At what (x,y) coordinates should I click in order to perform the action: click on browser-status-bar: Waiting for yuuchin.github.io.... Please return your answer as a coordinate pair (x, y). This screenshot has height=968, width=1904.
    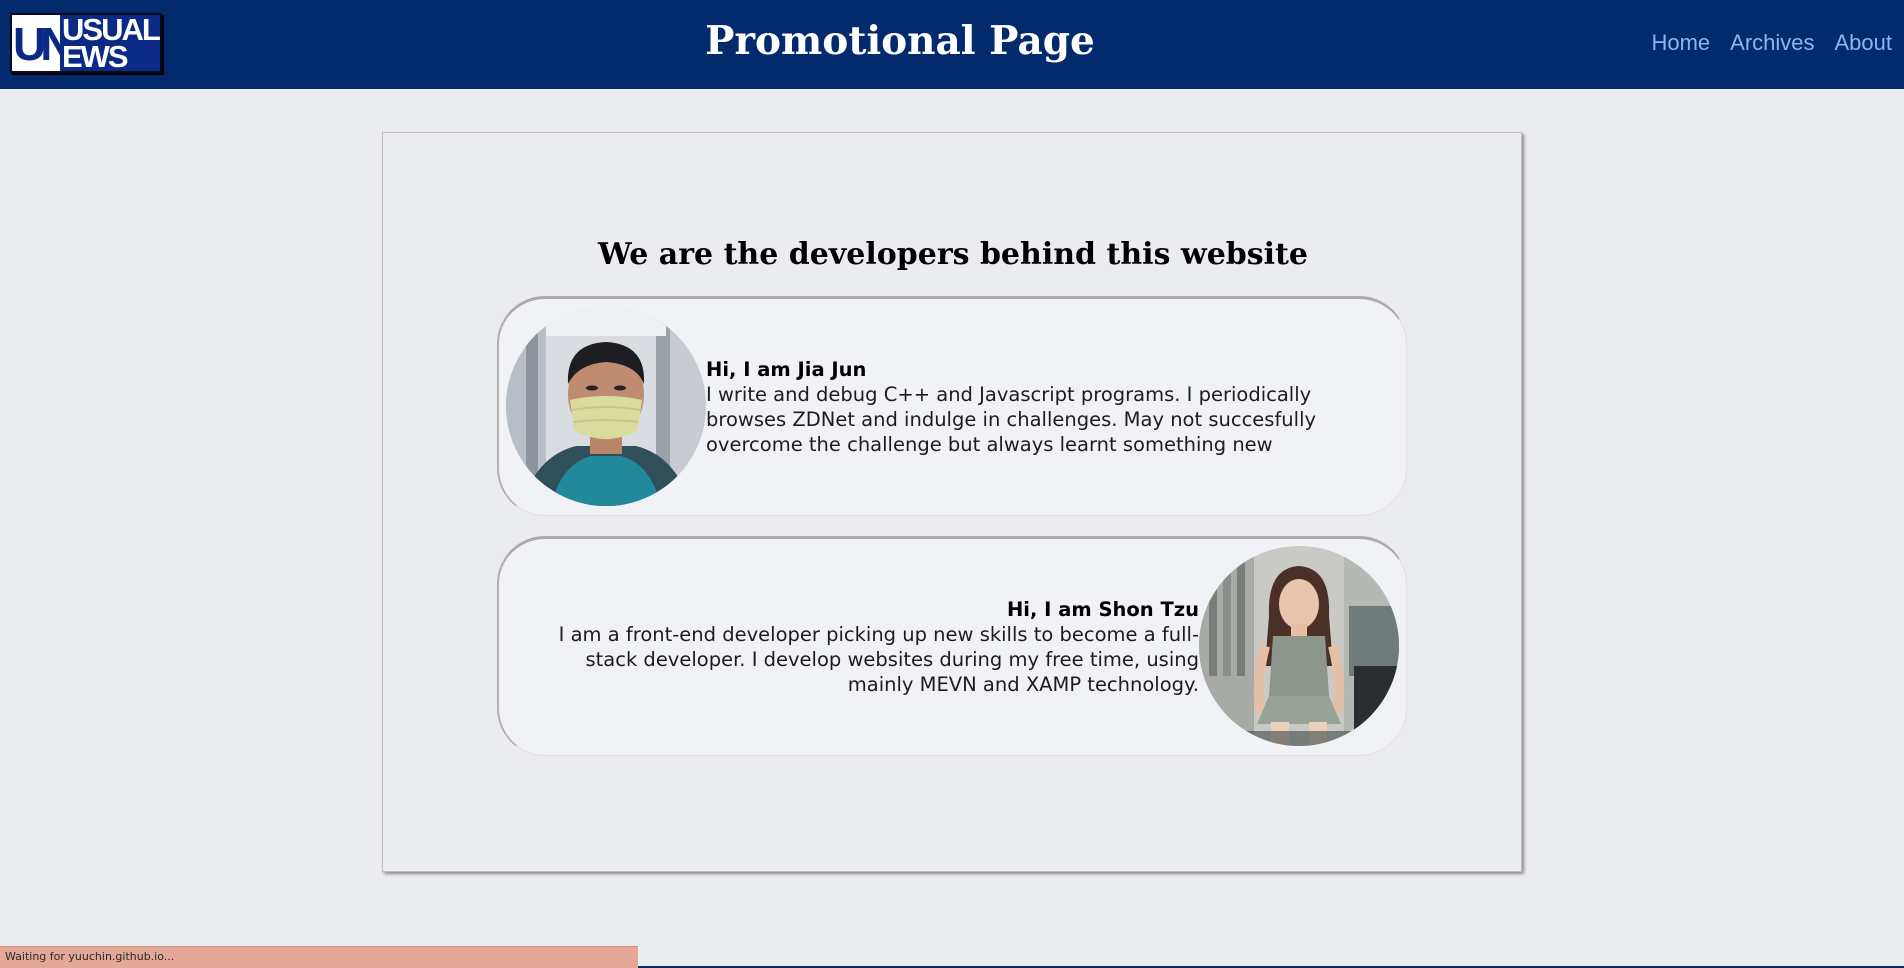
    Looking at the image, I should click on (319, 957).